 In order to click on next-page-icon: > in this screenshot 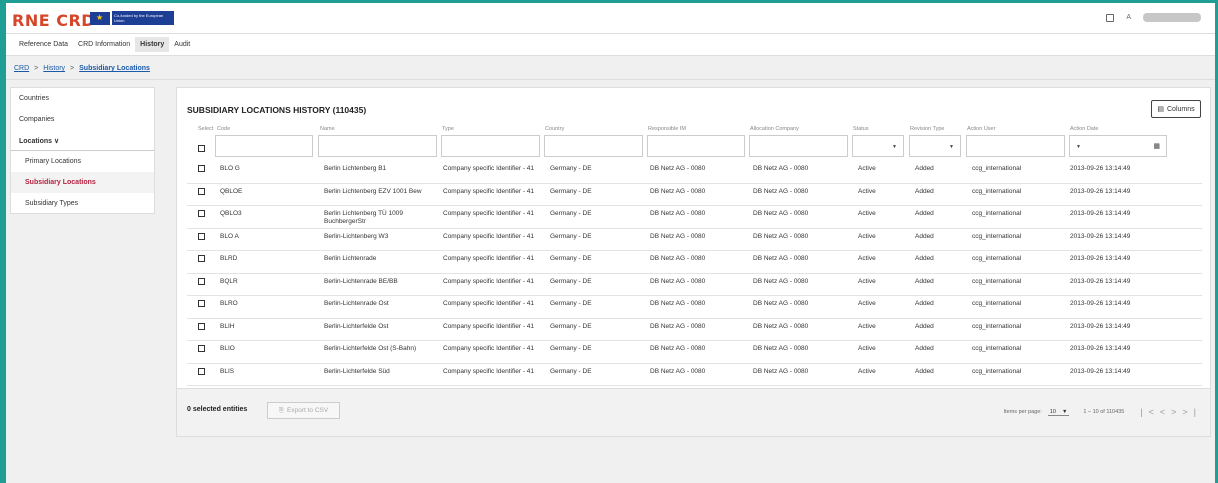, I will do `click(1176, 412)`.